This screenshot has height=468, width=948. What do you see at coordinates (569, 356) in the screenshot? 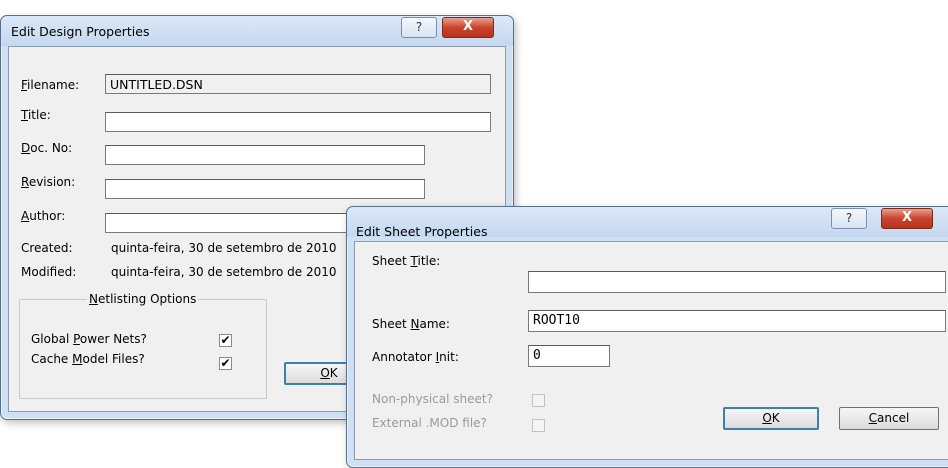
I see `annotator-init-input: 0` at bounding box center [569, 356].